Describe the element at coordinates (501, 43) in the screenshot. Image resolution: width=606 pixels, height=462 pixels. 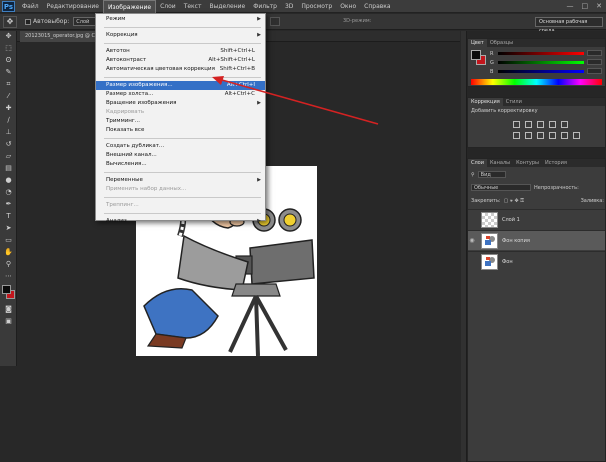
I see `tab-swatches: Образцы` at that location.